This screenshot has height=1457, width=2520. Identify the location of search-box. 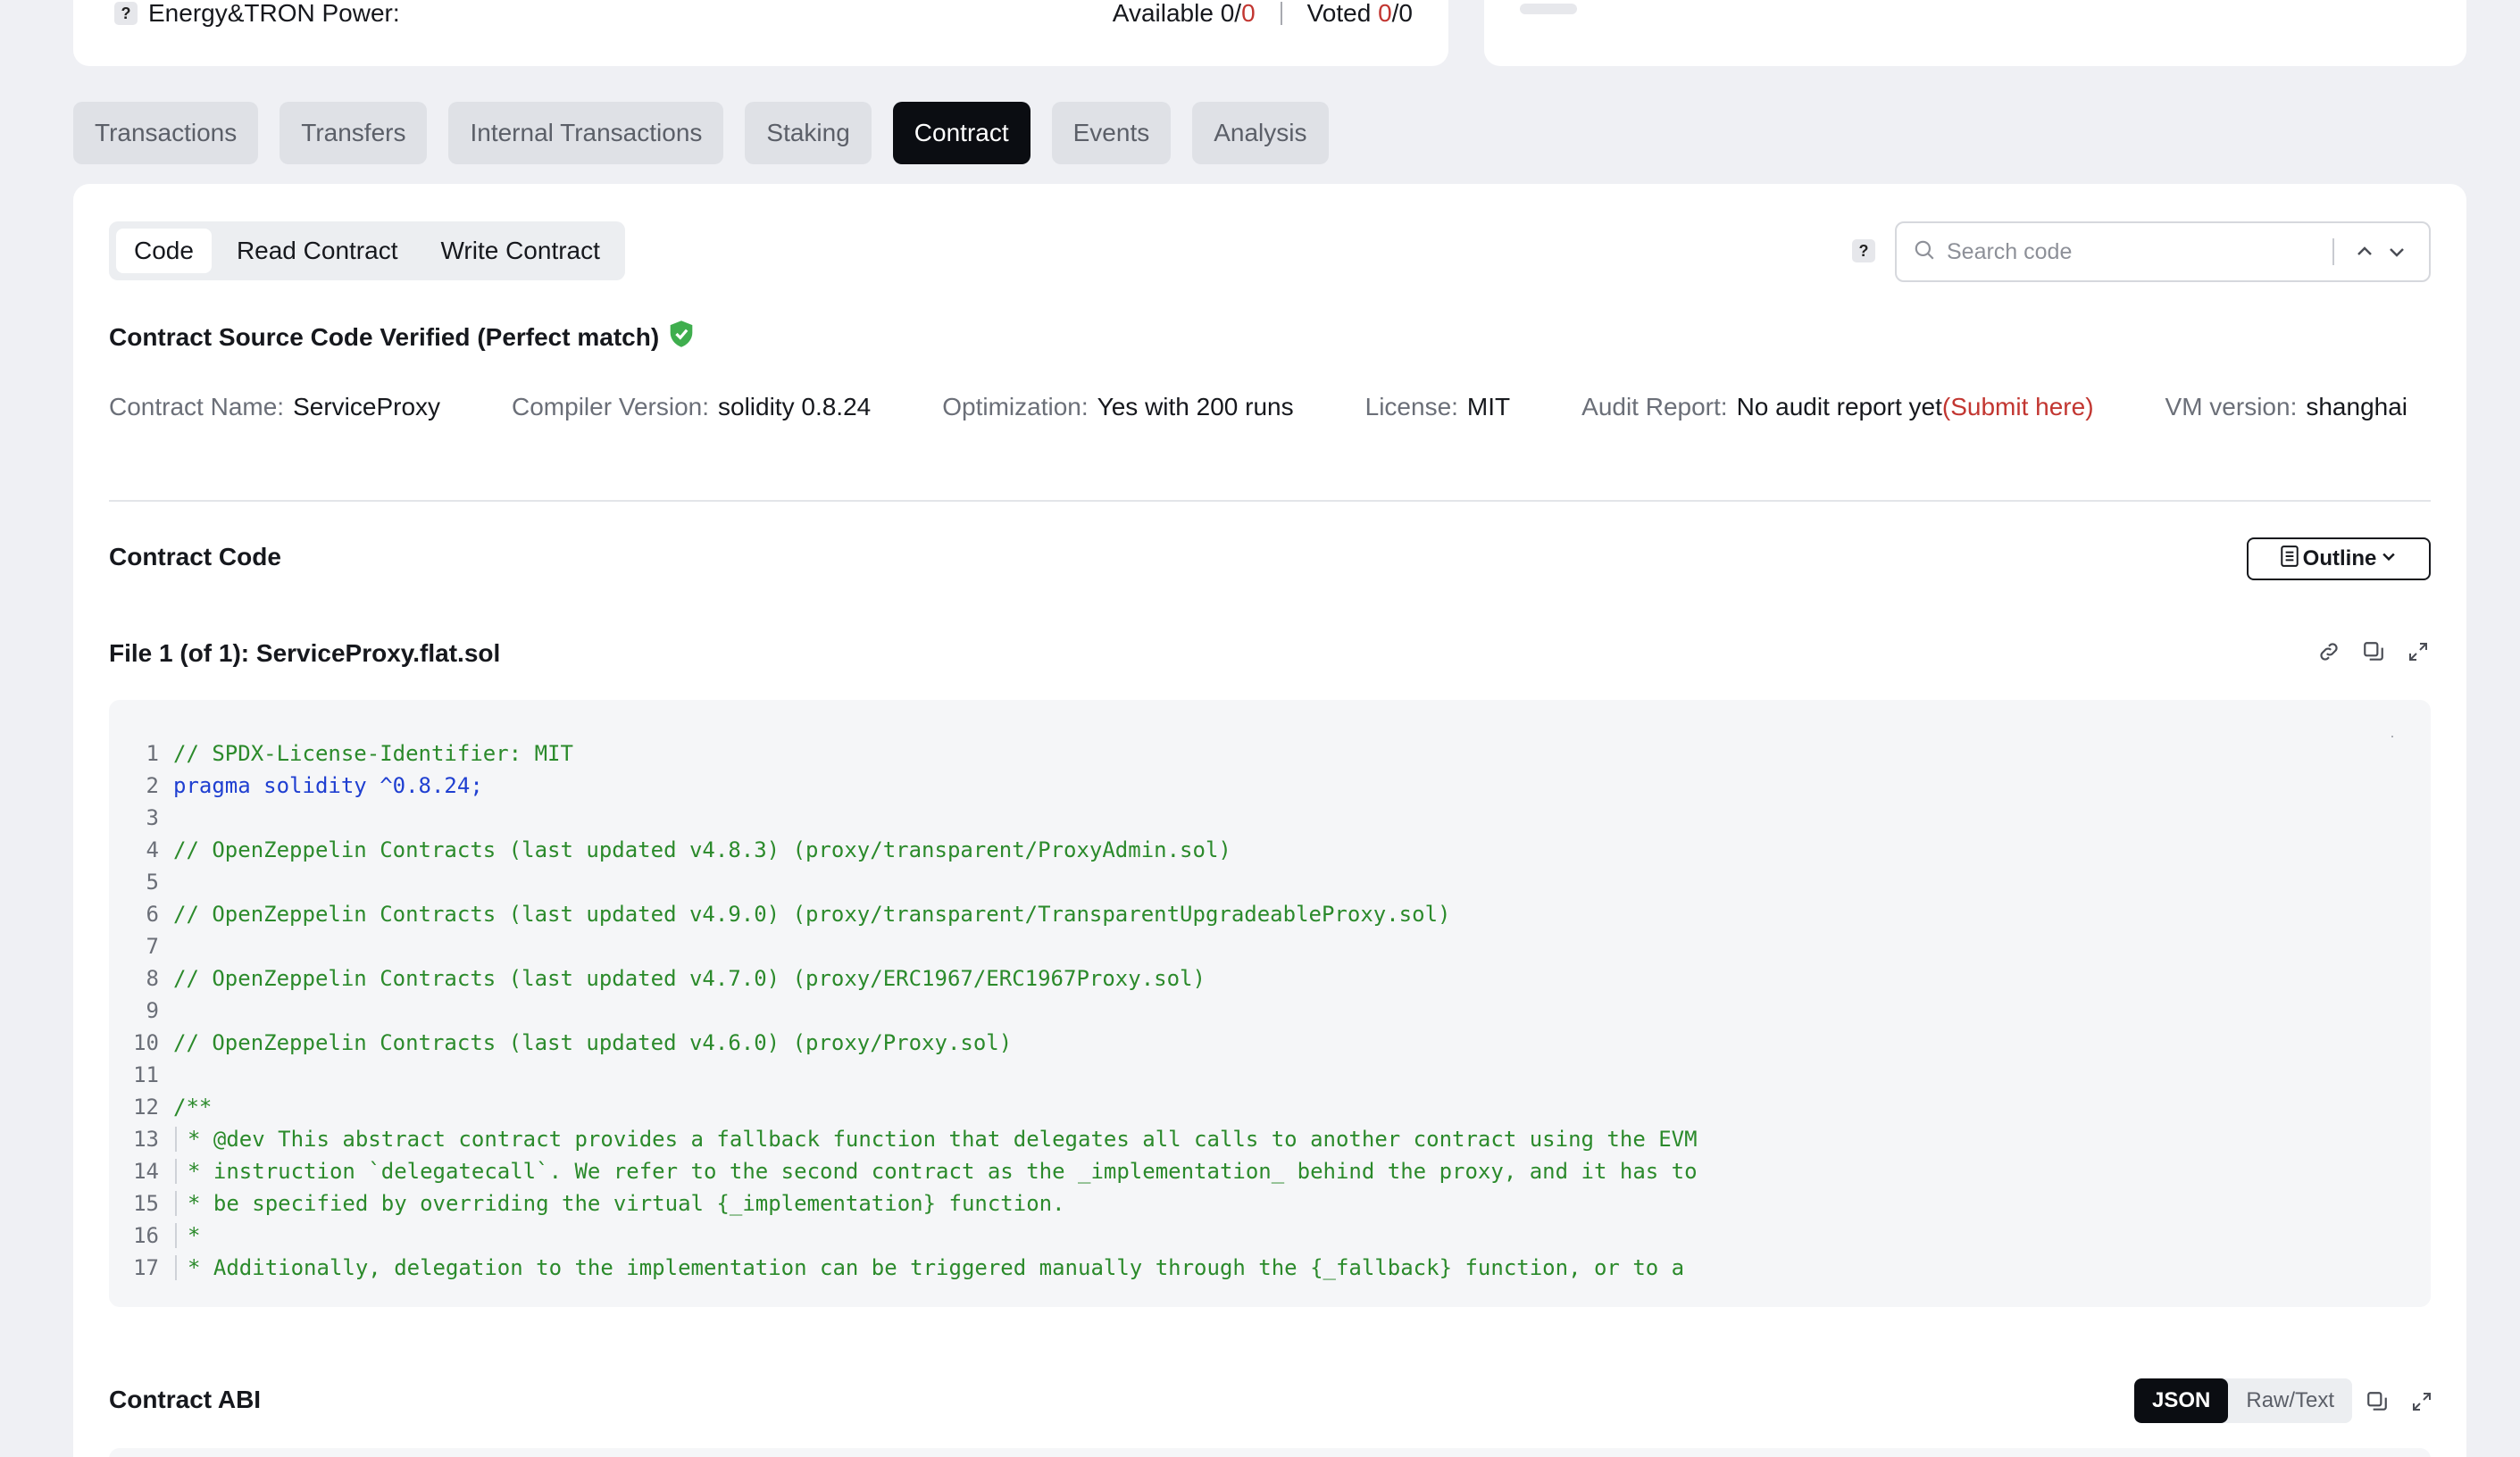
(2163, 251).